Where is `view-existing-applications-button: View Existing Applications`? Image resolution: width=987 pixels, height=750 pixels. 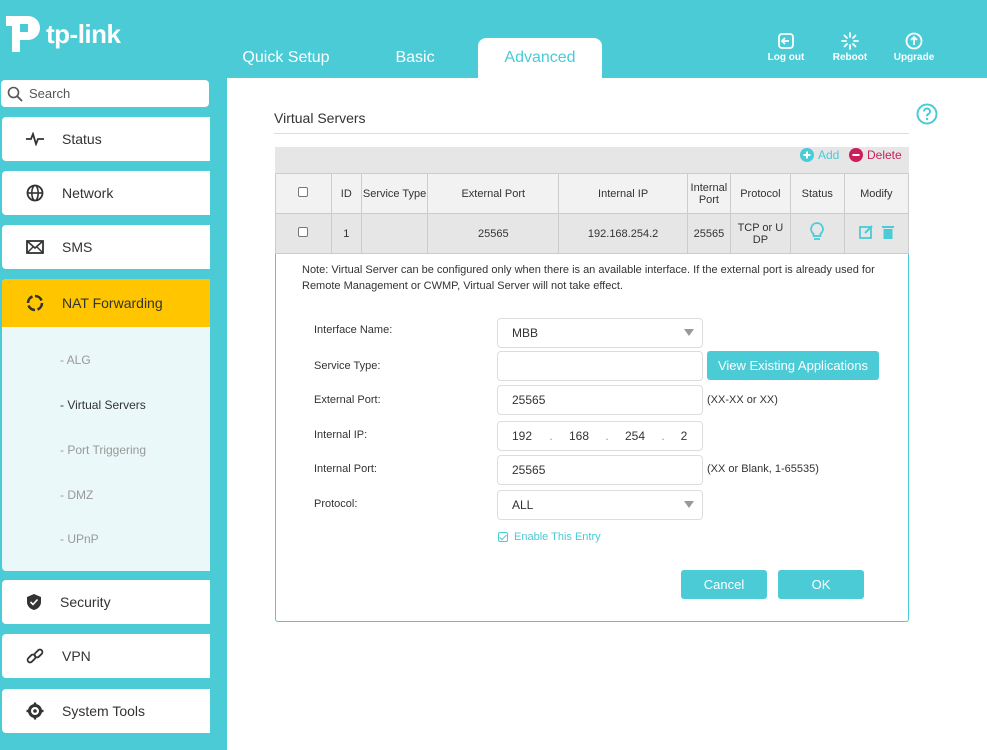
view-existing-applications-button: View Existing Applications is located at coordinates (793, 365).